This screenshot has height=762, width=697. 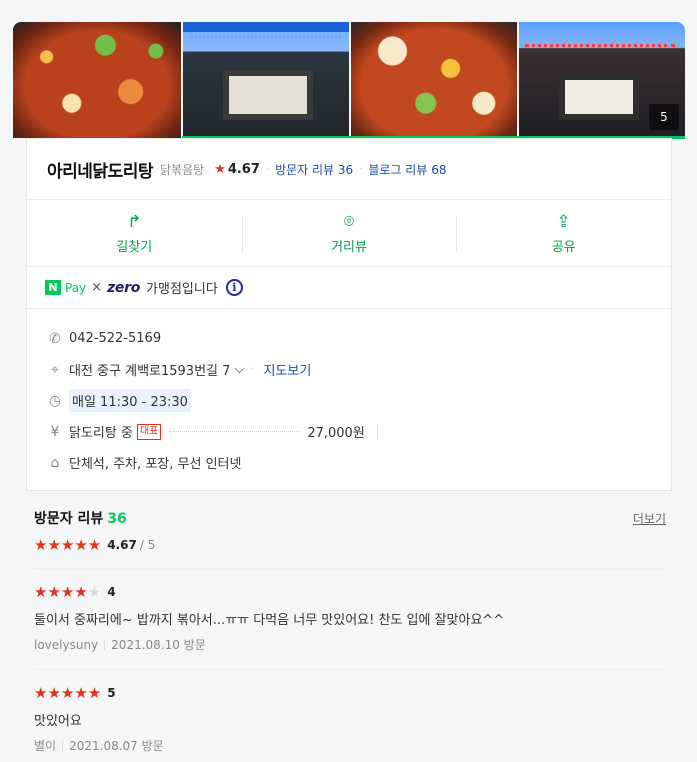 I want to click on clock-icon: ◷, so click(x=55, y=400).